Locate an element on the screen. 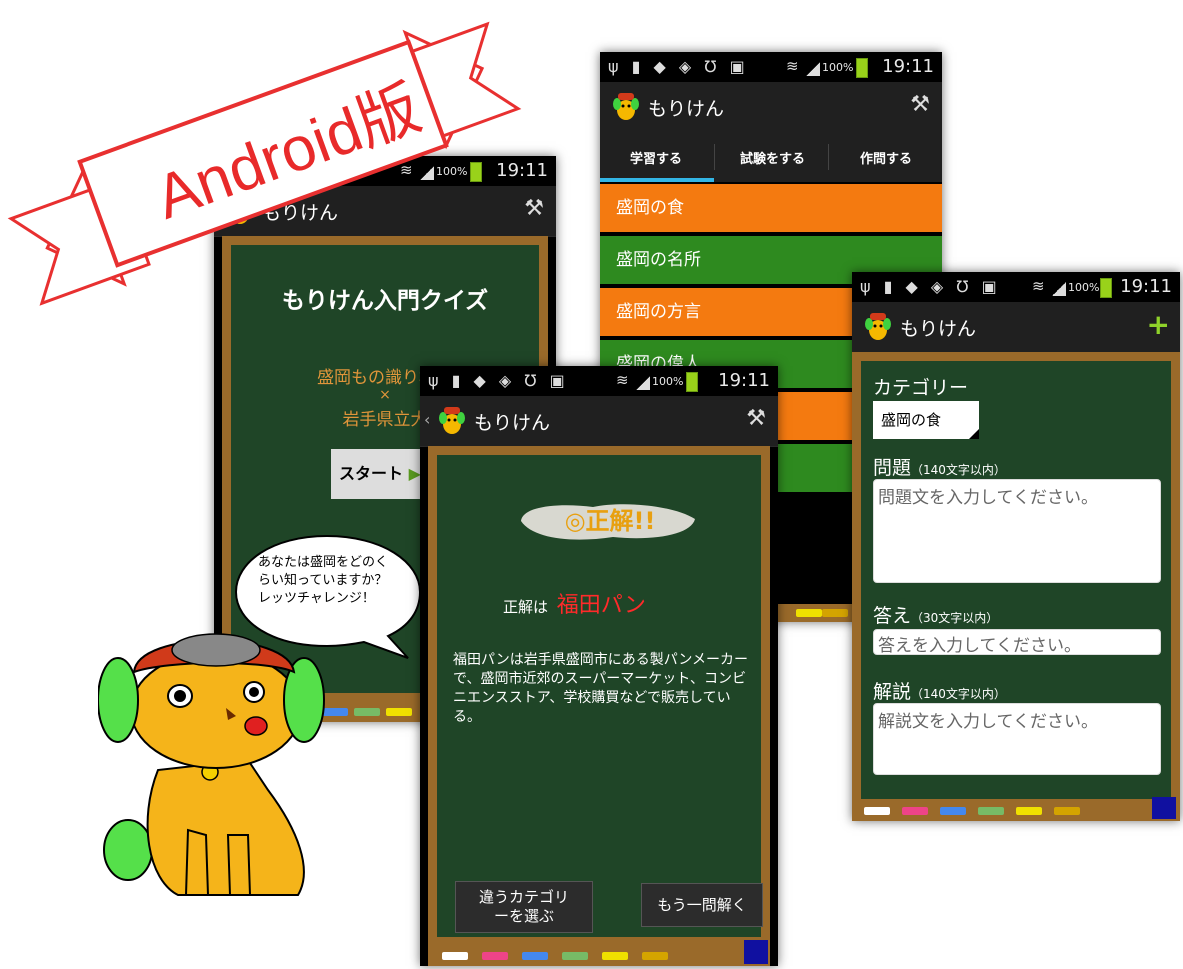  answer-text: 福田パン is located at coordinates (601, 605).